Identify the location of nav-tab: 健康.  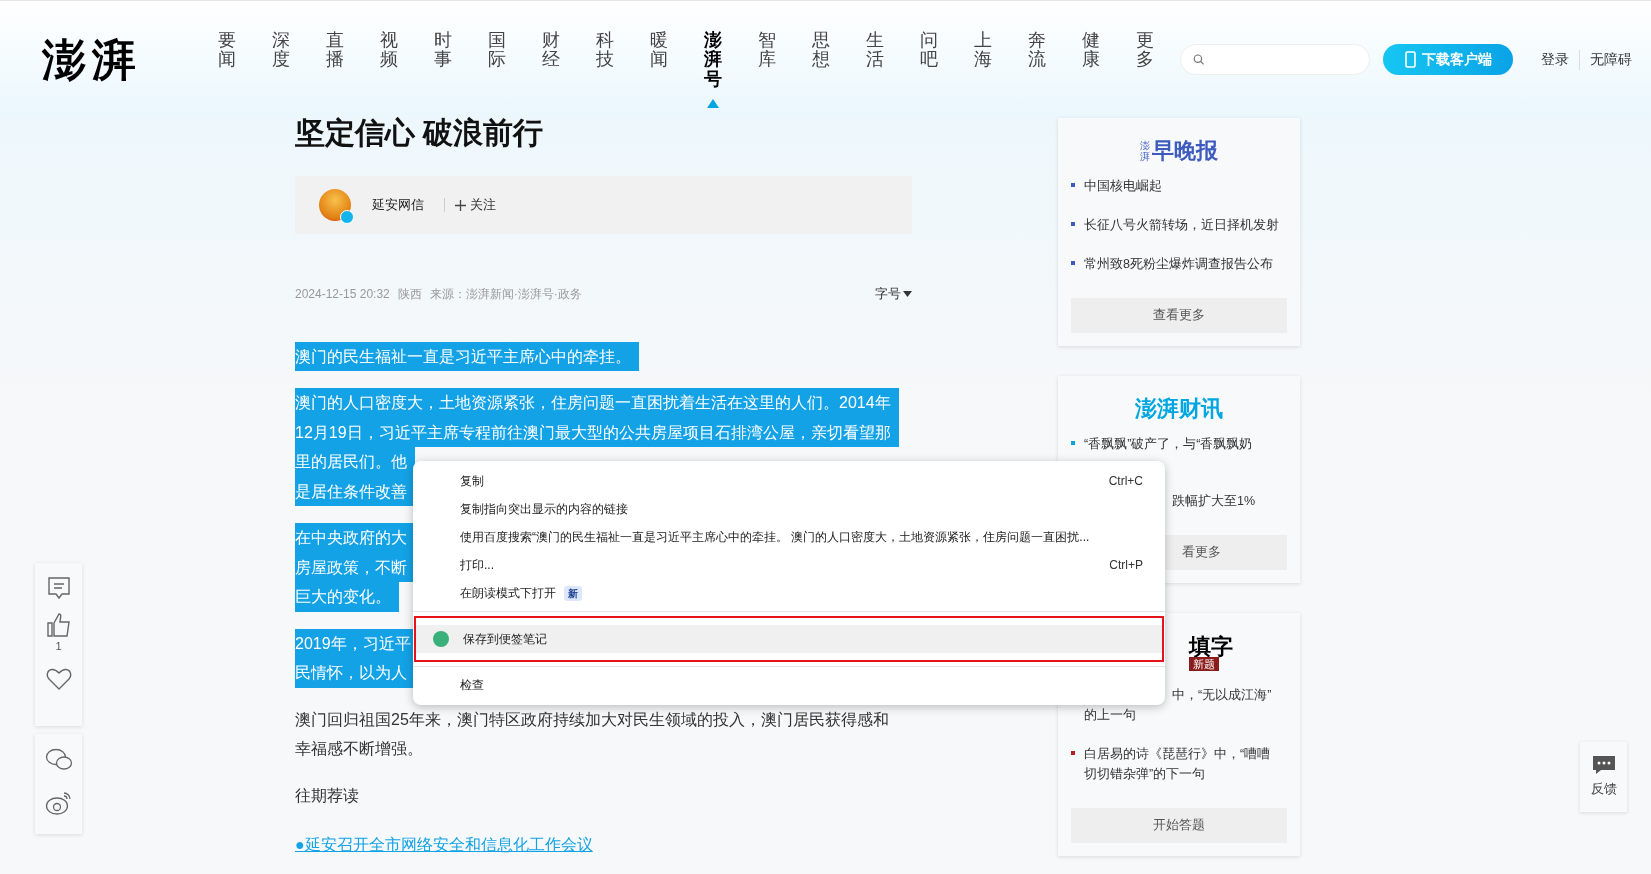
(1090, 50).